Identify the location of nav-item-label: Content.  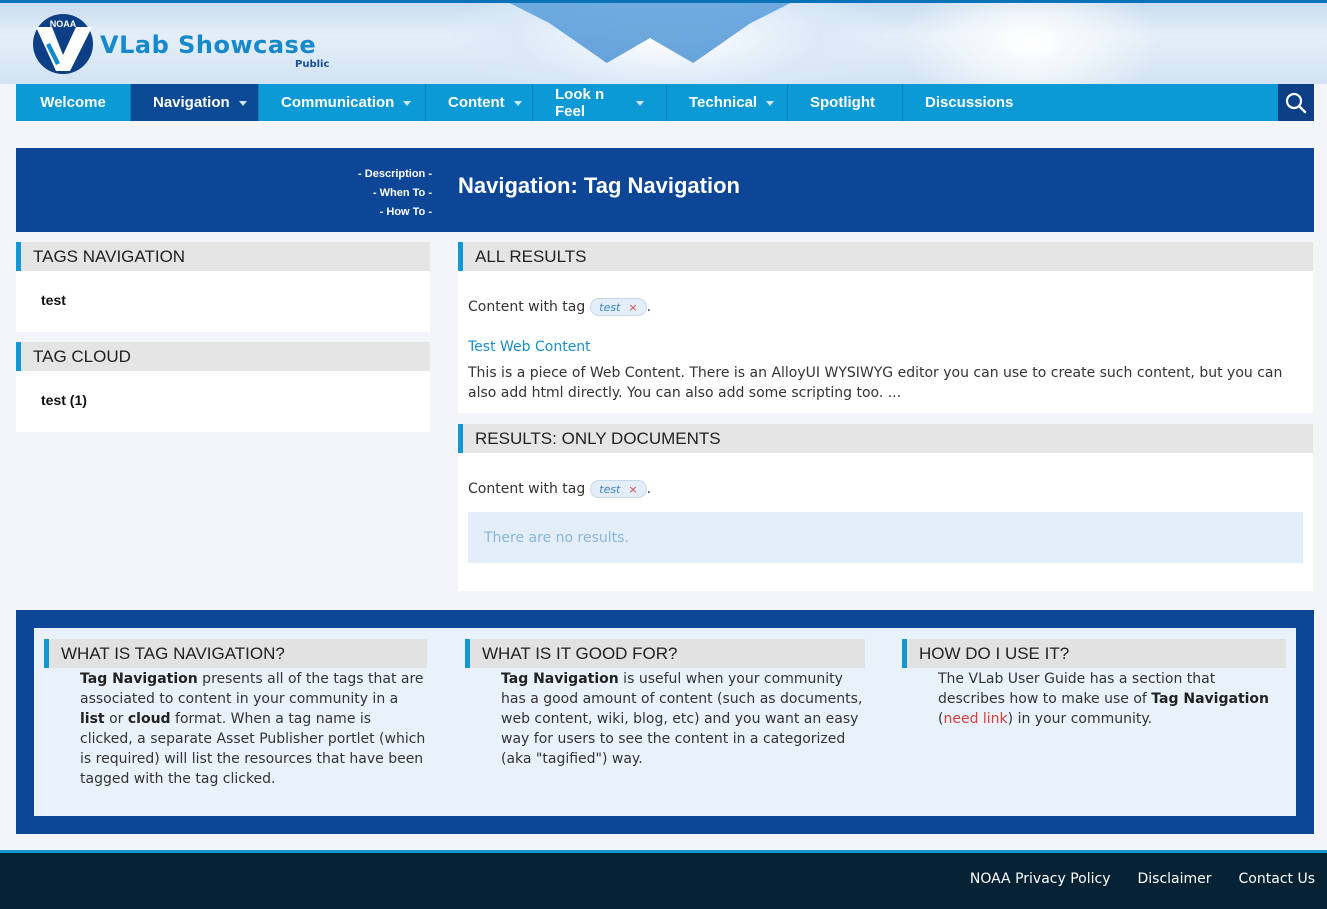
(476, 102).